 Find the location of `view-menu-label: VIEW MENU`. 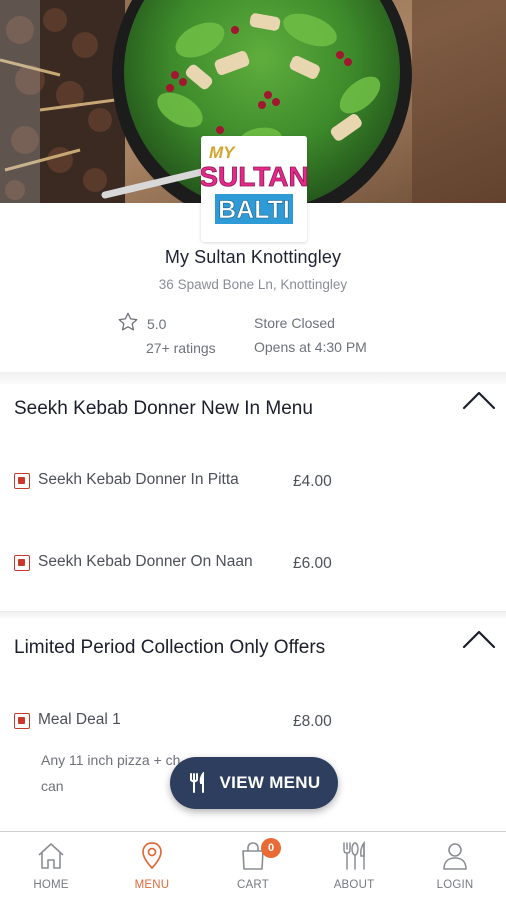

view-menu-label: VIEW MENU is located at coordinates (270, 782).